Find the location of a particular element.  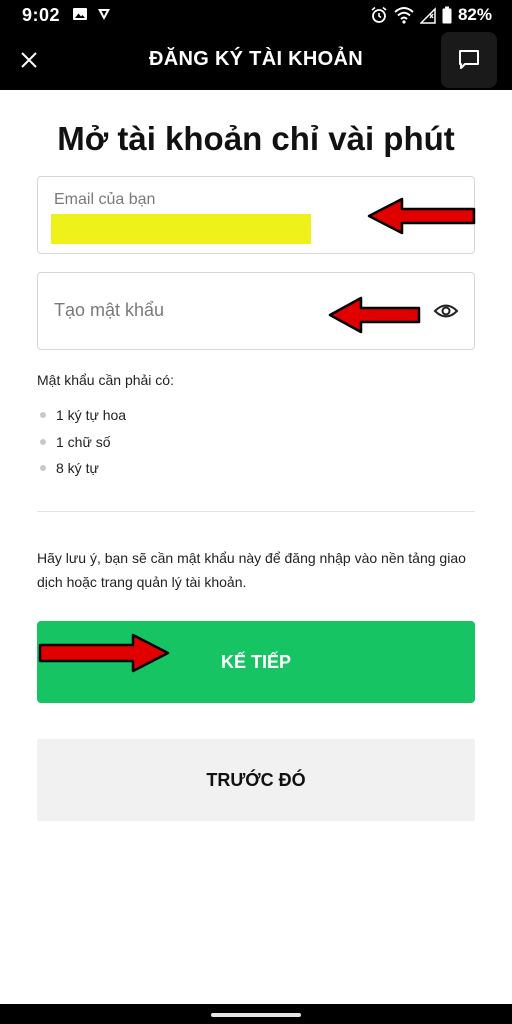

shield-icon is located at coordinates (104, 14).